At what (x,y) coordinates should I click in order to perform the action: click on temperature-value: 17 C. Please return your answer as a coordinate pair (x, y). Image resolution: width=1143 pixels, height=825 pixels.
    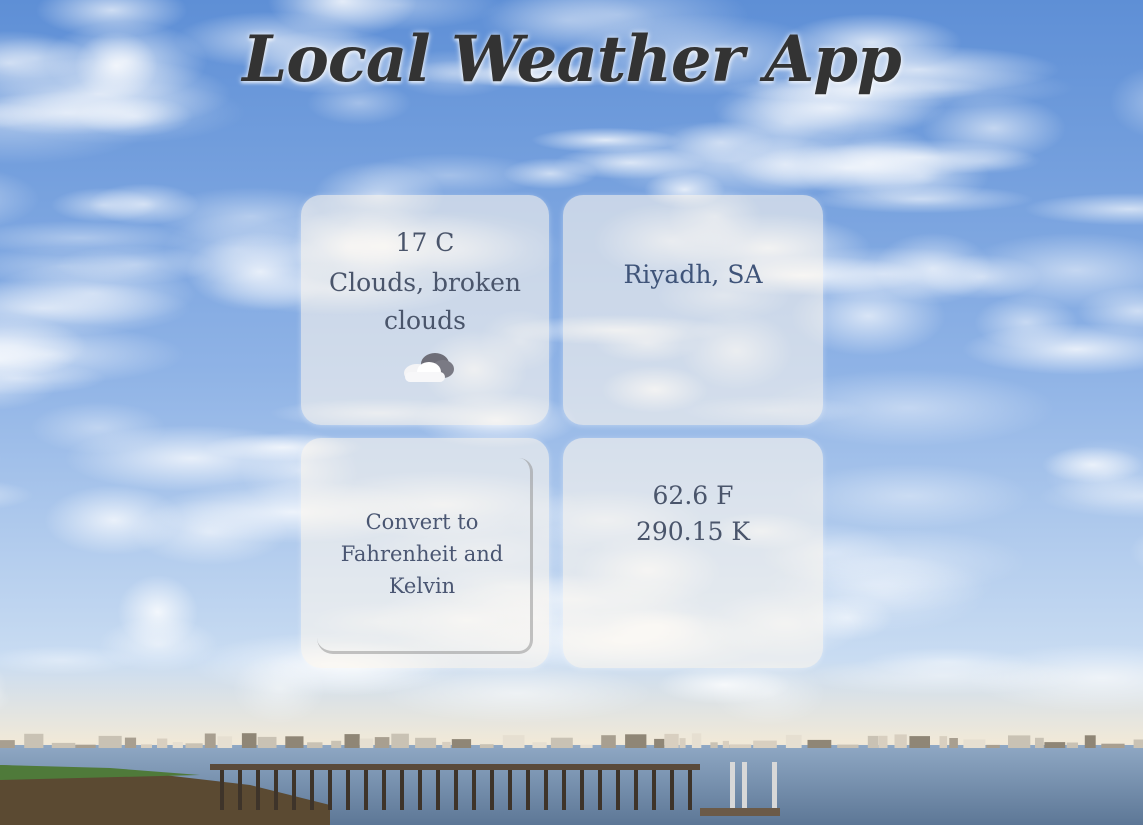
    Looking at the image, I should click on (425, 242).